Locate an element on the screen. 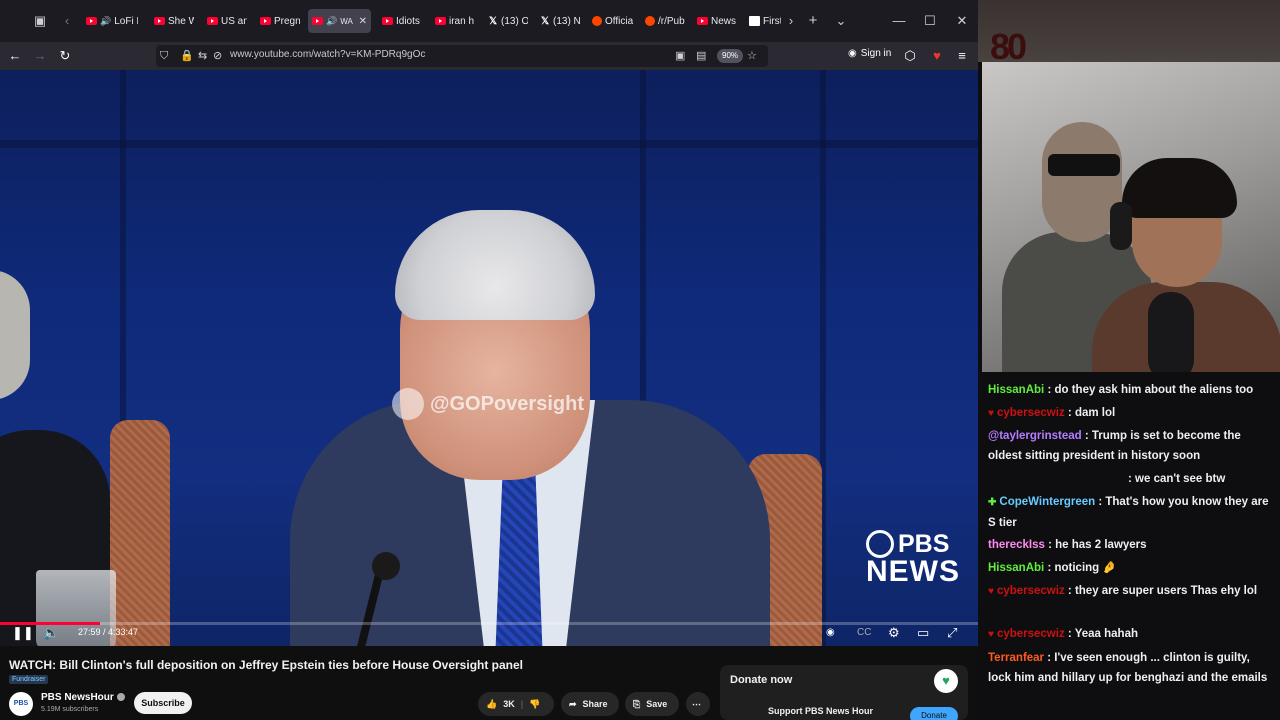 The image size is (1280, 720). heart-badge-icon: ♥ is located at coordinates (991, 413).